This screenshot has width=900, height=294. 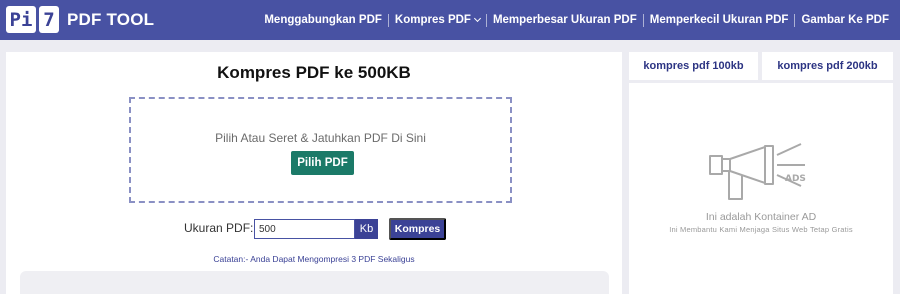 What do you see at coordinates (314, 72) in the screenshot?
I see `page-title: Kompres PDF ke 500KB` at bounding box center [314, 72].